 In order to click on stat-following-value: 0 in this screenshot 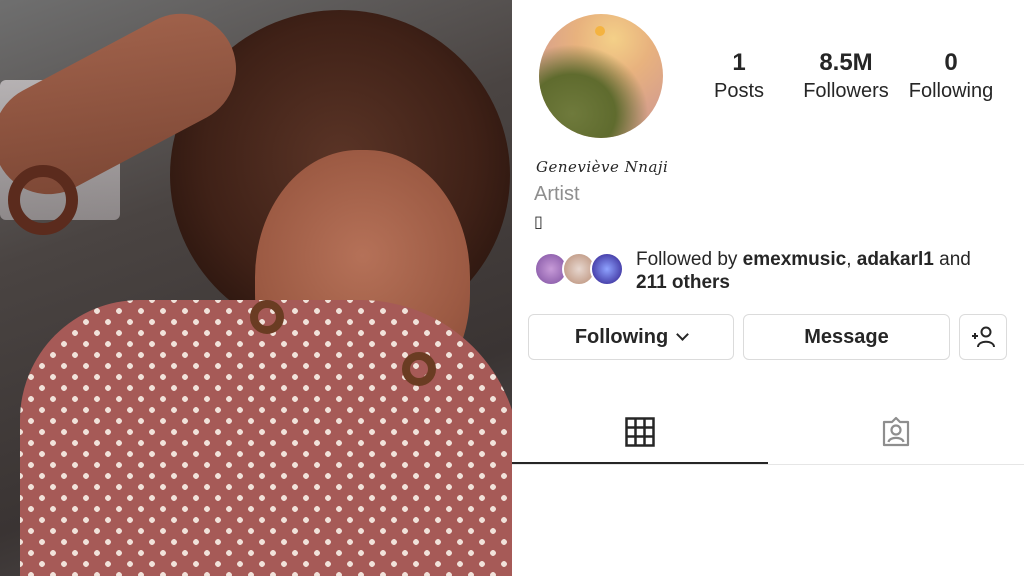, I will do `click(951, 62)`.